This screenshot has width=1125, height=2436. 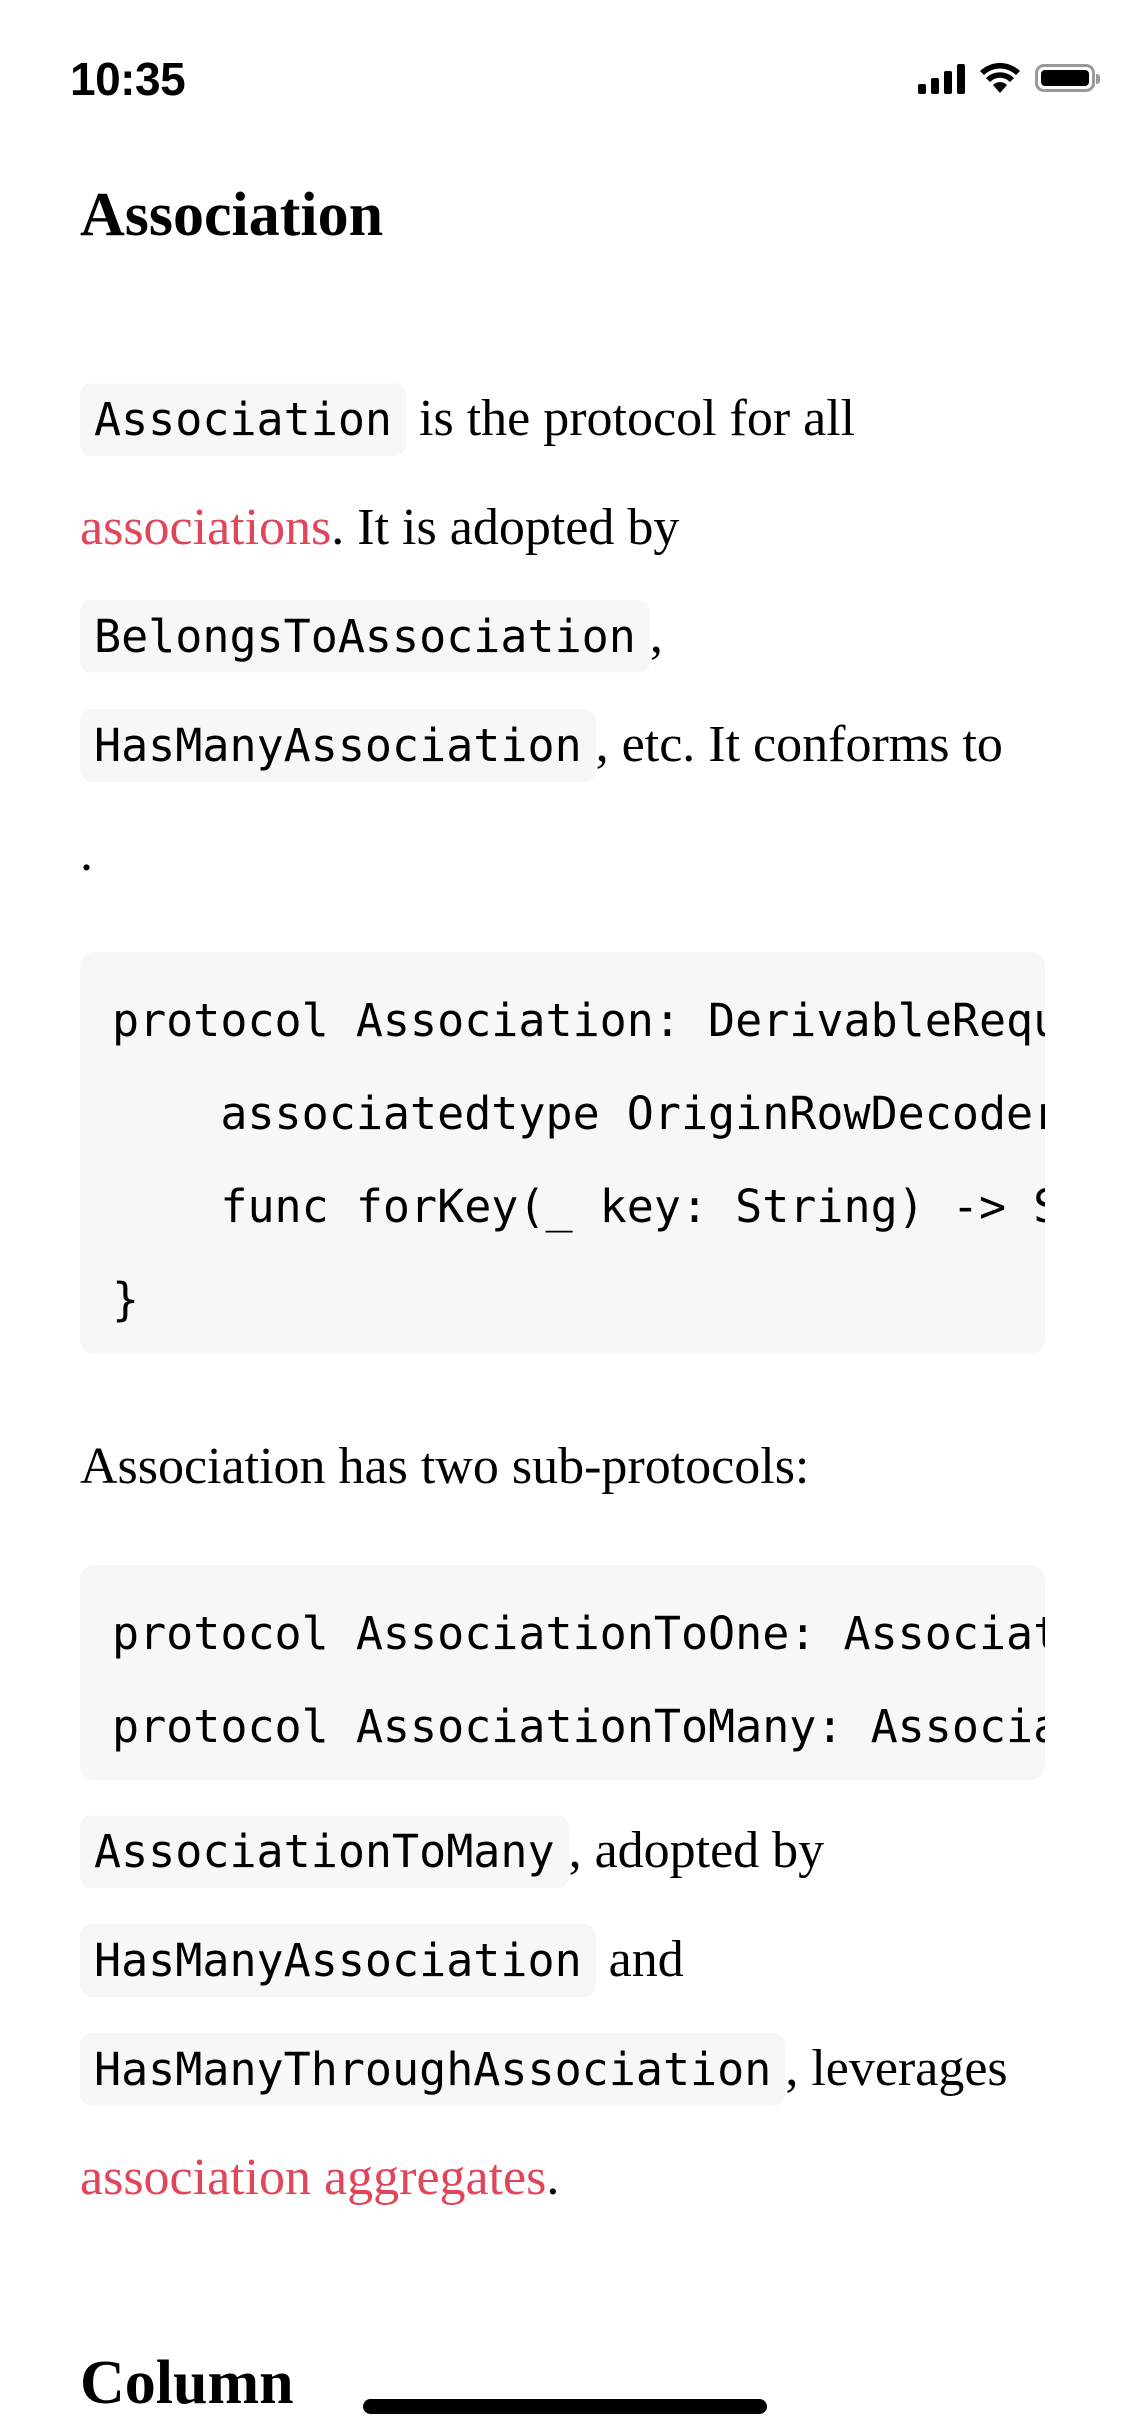 What do you see at coordinates (941, 78) in the screenshot?
I see `cellular-signal-icon` at bounding box center [941, 78].